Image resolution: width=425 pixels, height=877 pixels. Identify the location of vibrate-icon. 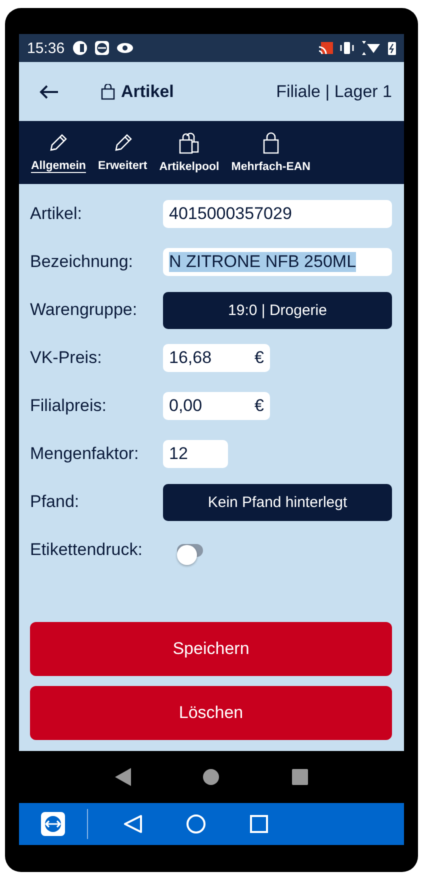
(347, 48).